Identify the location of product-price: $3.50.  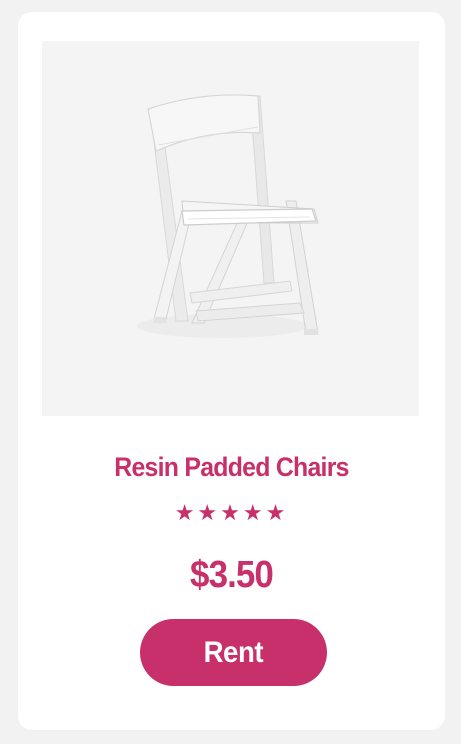
(232, 575).